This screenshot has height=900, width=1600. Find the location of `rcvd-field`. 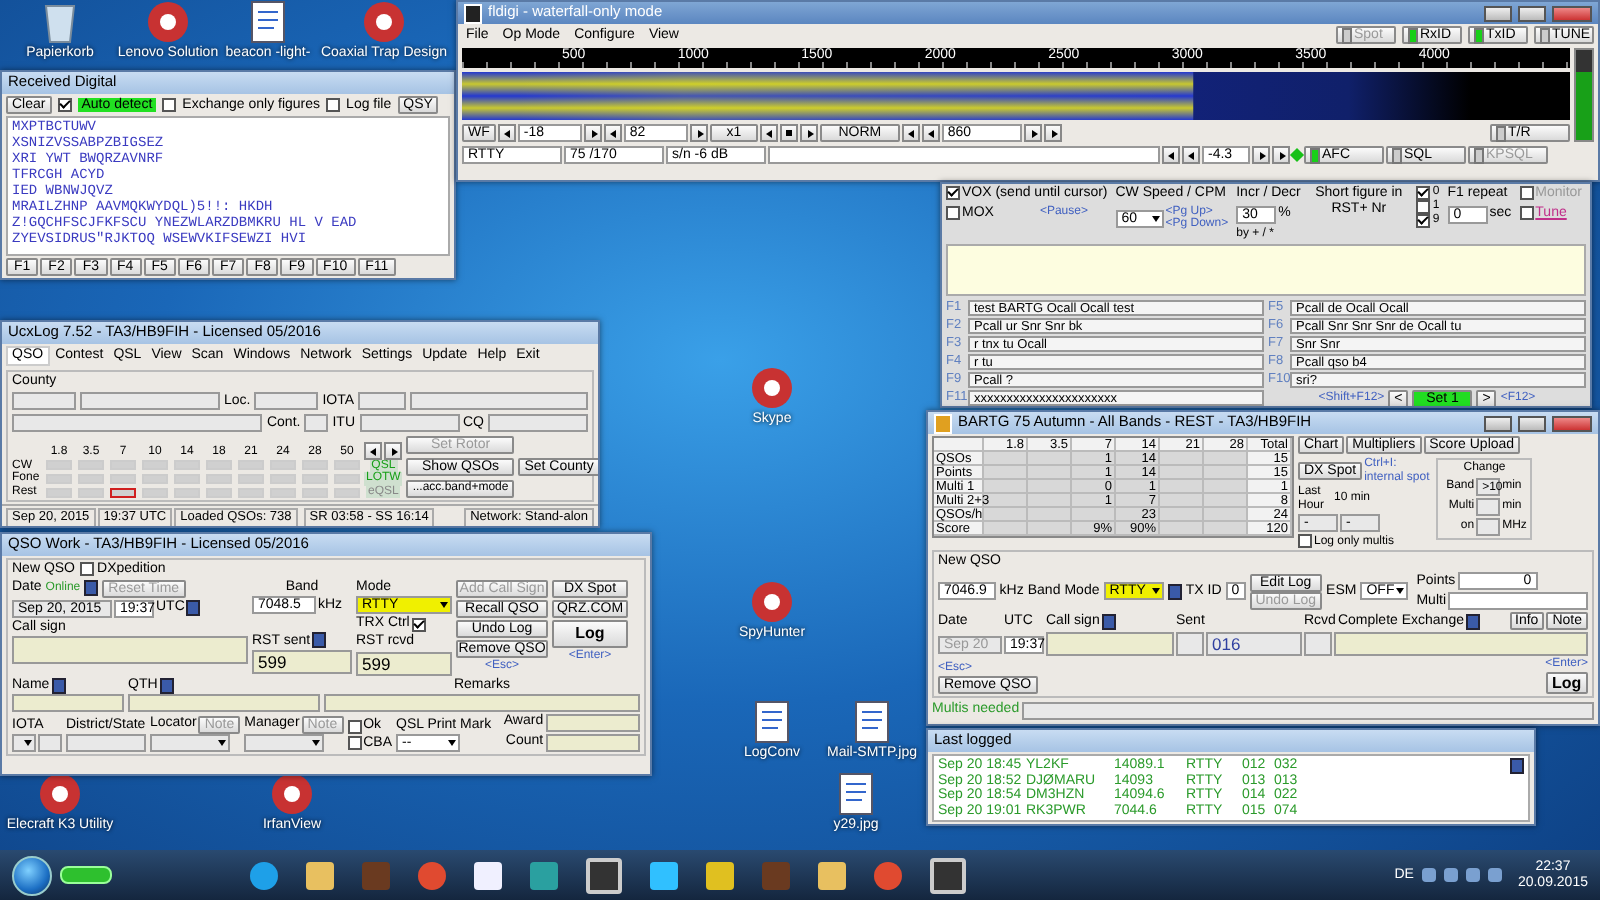

rcvd-field is located at coordinates (1318, 644).